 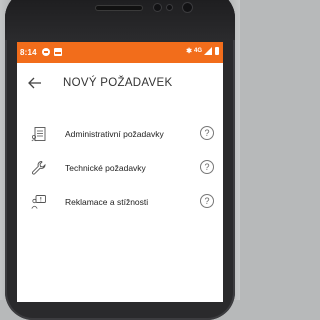 What do you see at coordinates (114, 134) in the screenshot?
I see `list-item-label: Administrativní požadavky` at bounding box center [114, 134].